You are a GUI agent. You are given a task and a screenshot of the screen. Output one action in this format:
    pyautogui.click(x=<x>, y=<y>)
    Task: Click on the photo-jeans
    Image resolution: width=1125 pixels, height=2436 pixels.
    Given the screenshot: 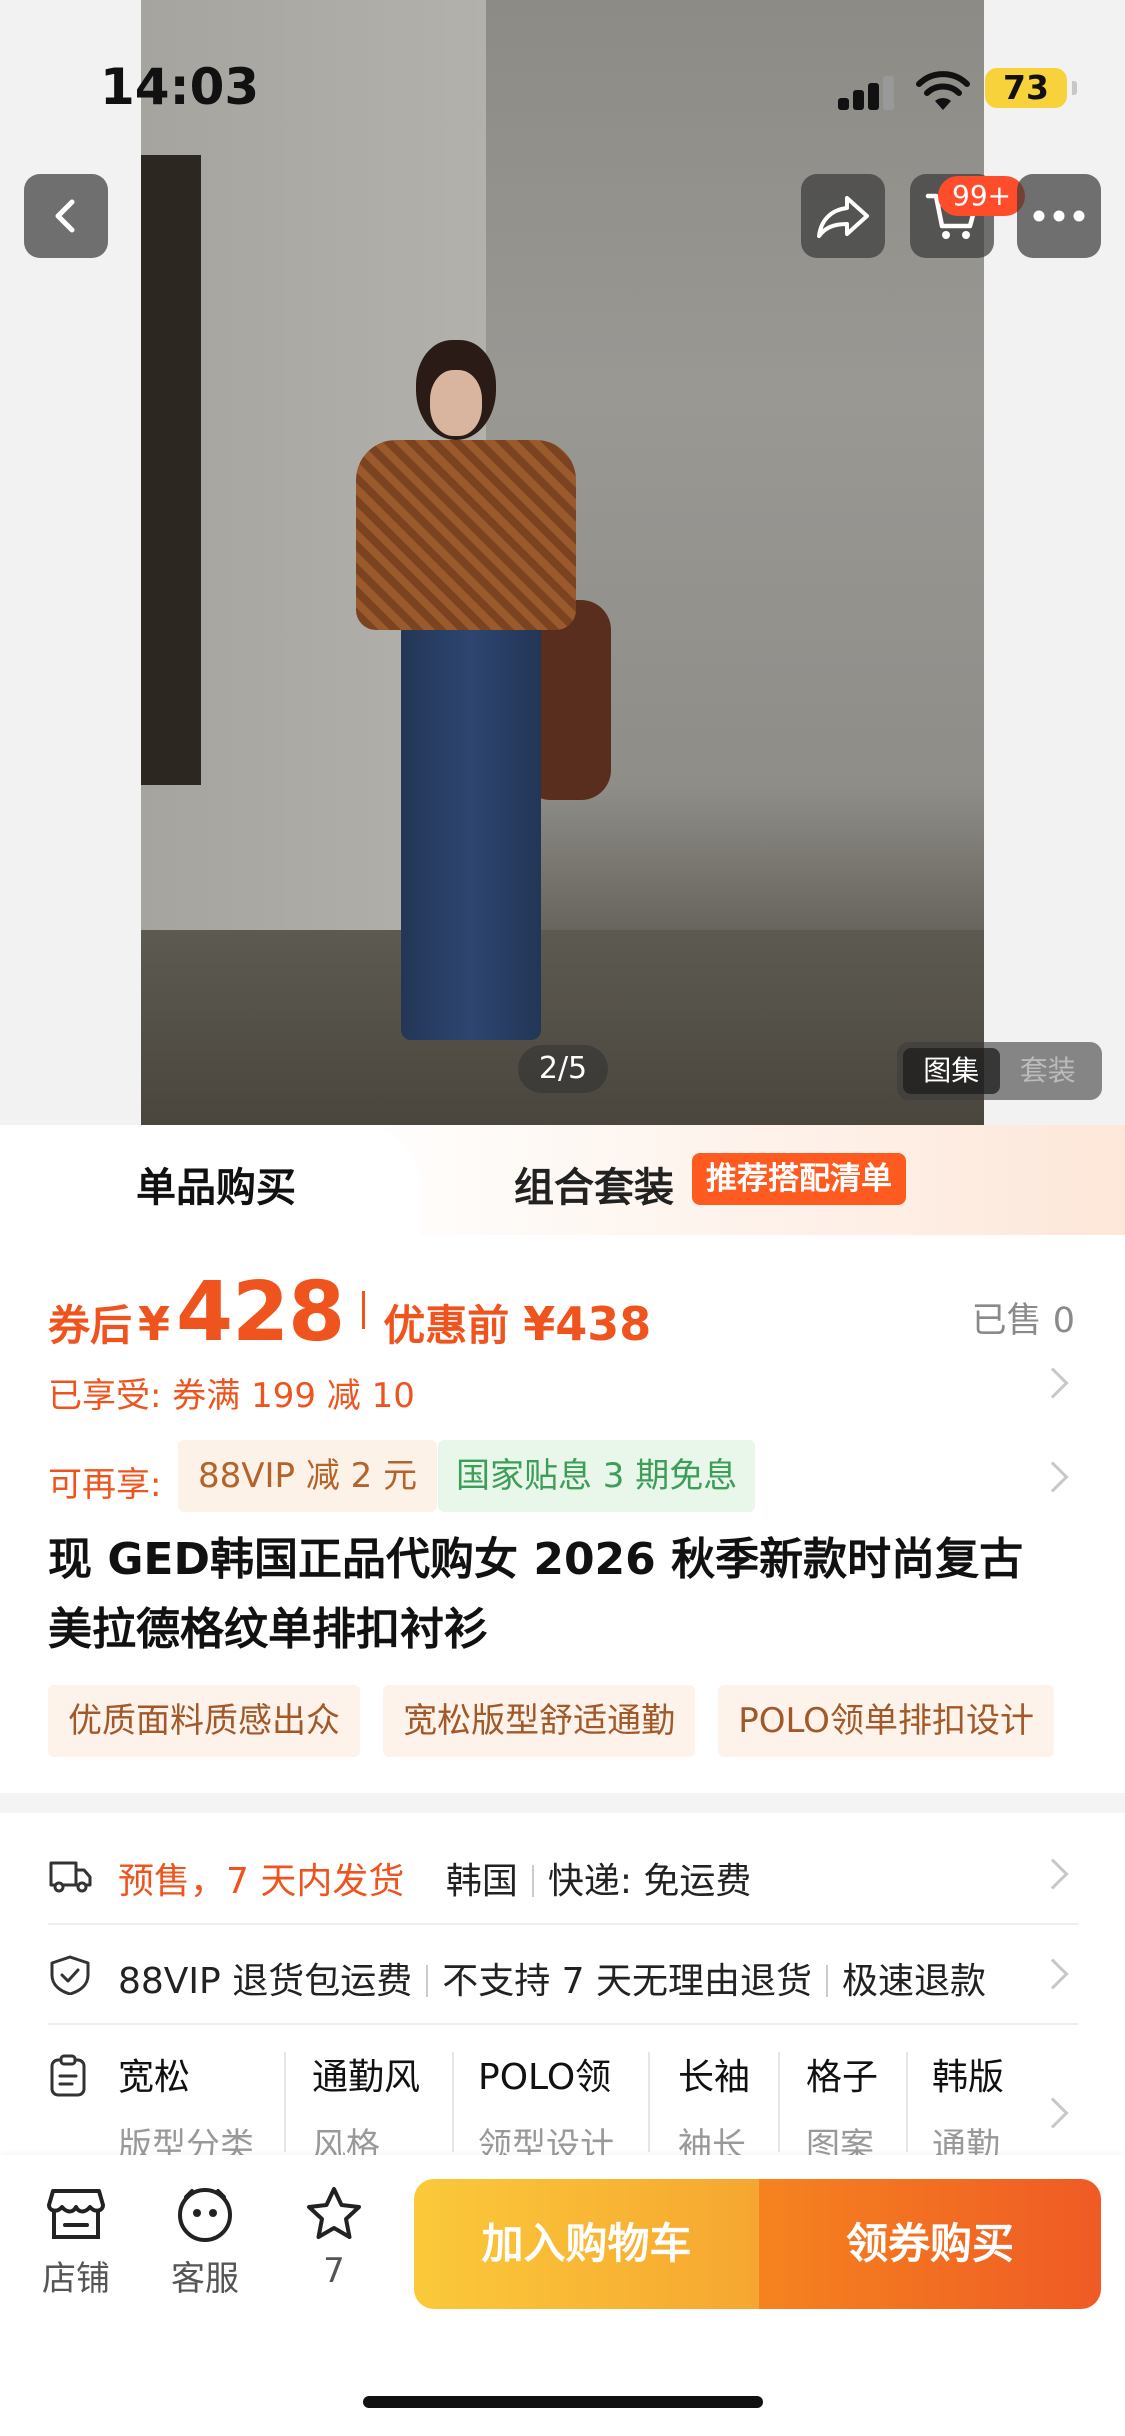 What is the action you would take?
    pyautogui.click(x=471, y=830)
    